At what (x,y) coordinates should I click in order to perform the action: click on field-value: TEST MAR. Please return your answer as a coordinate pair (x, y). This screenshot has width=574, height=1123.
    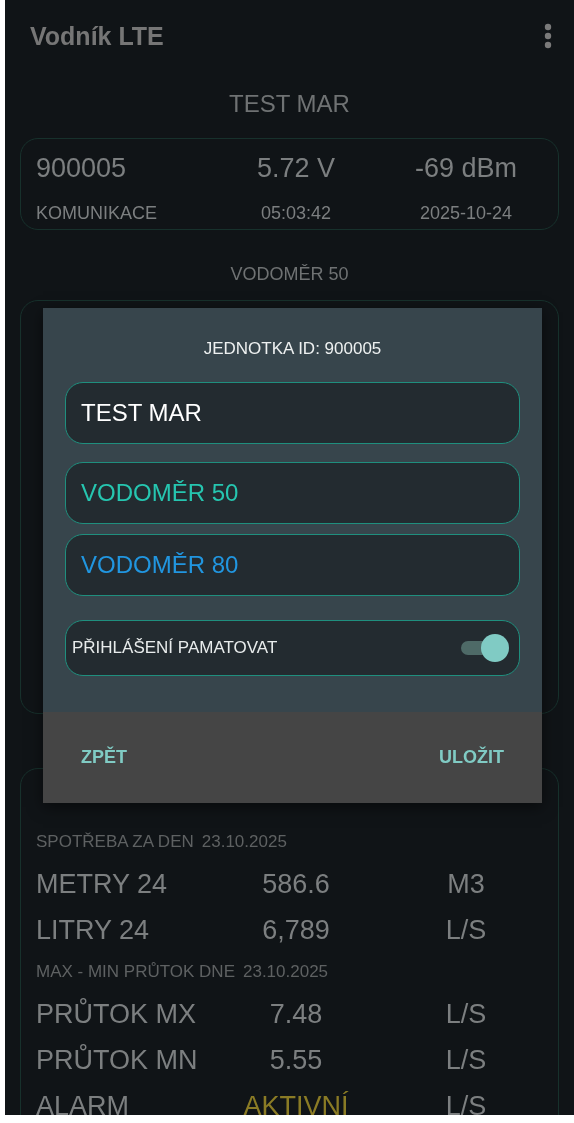
    Looking at the image, I should click on (141, 413).